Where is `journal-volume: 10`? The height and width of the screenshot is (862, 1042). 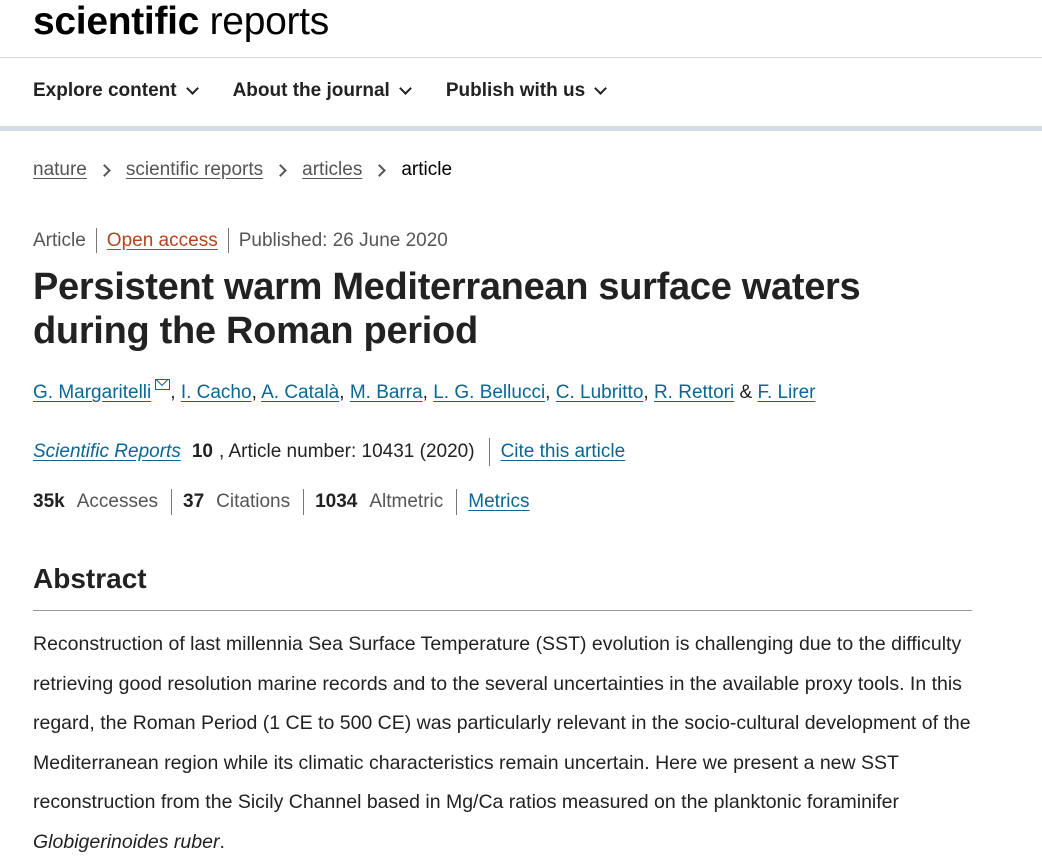
journal-volume: 10 is located at coordinates (202, 451).